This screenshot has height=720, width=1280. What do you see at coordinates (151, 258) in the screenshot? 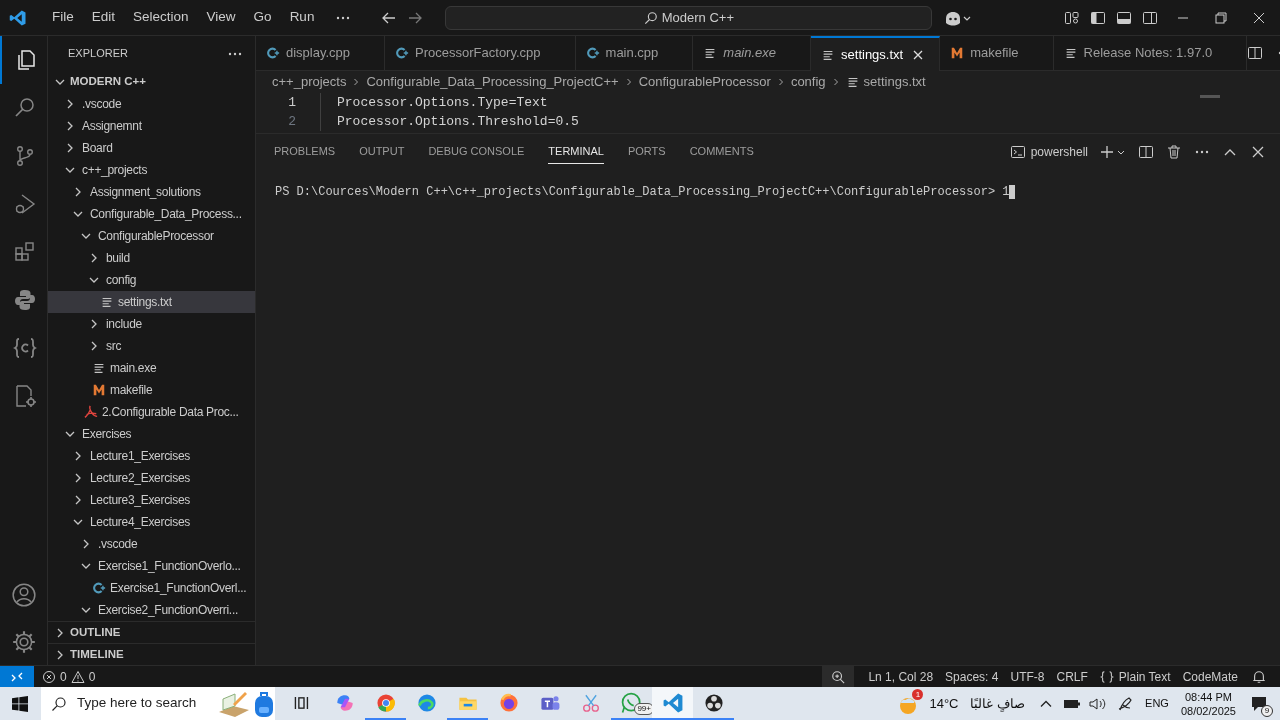
I see `tree-item: build` at bounding box center [151, 258].